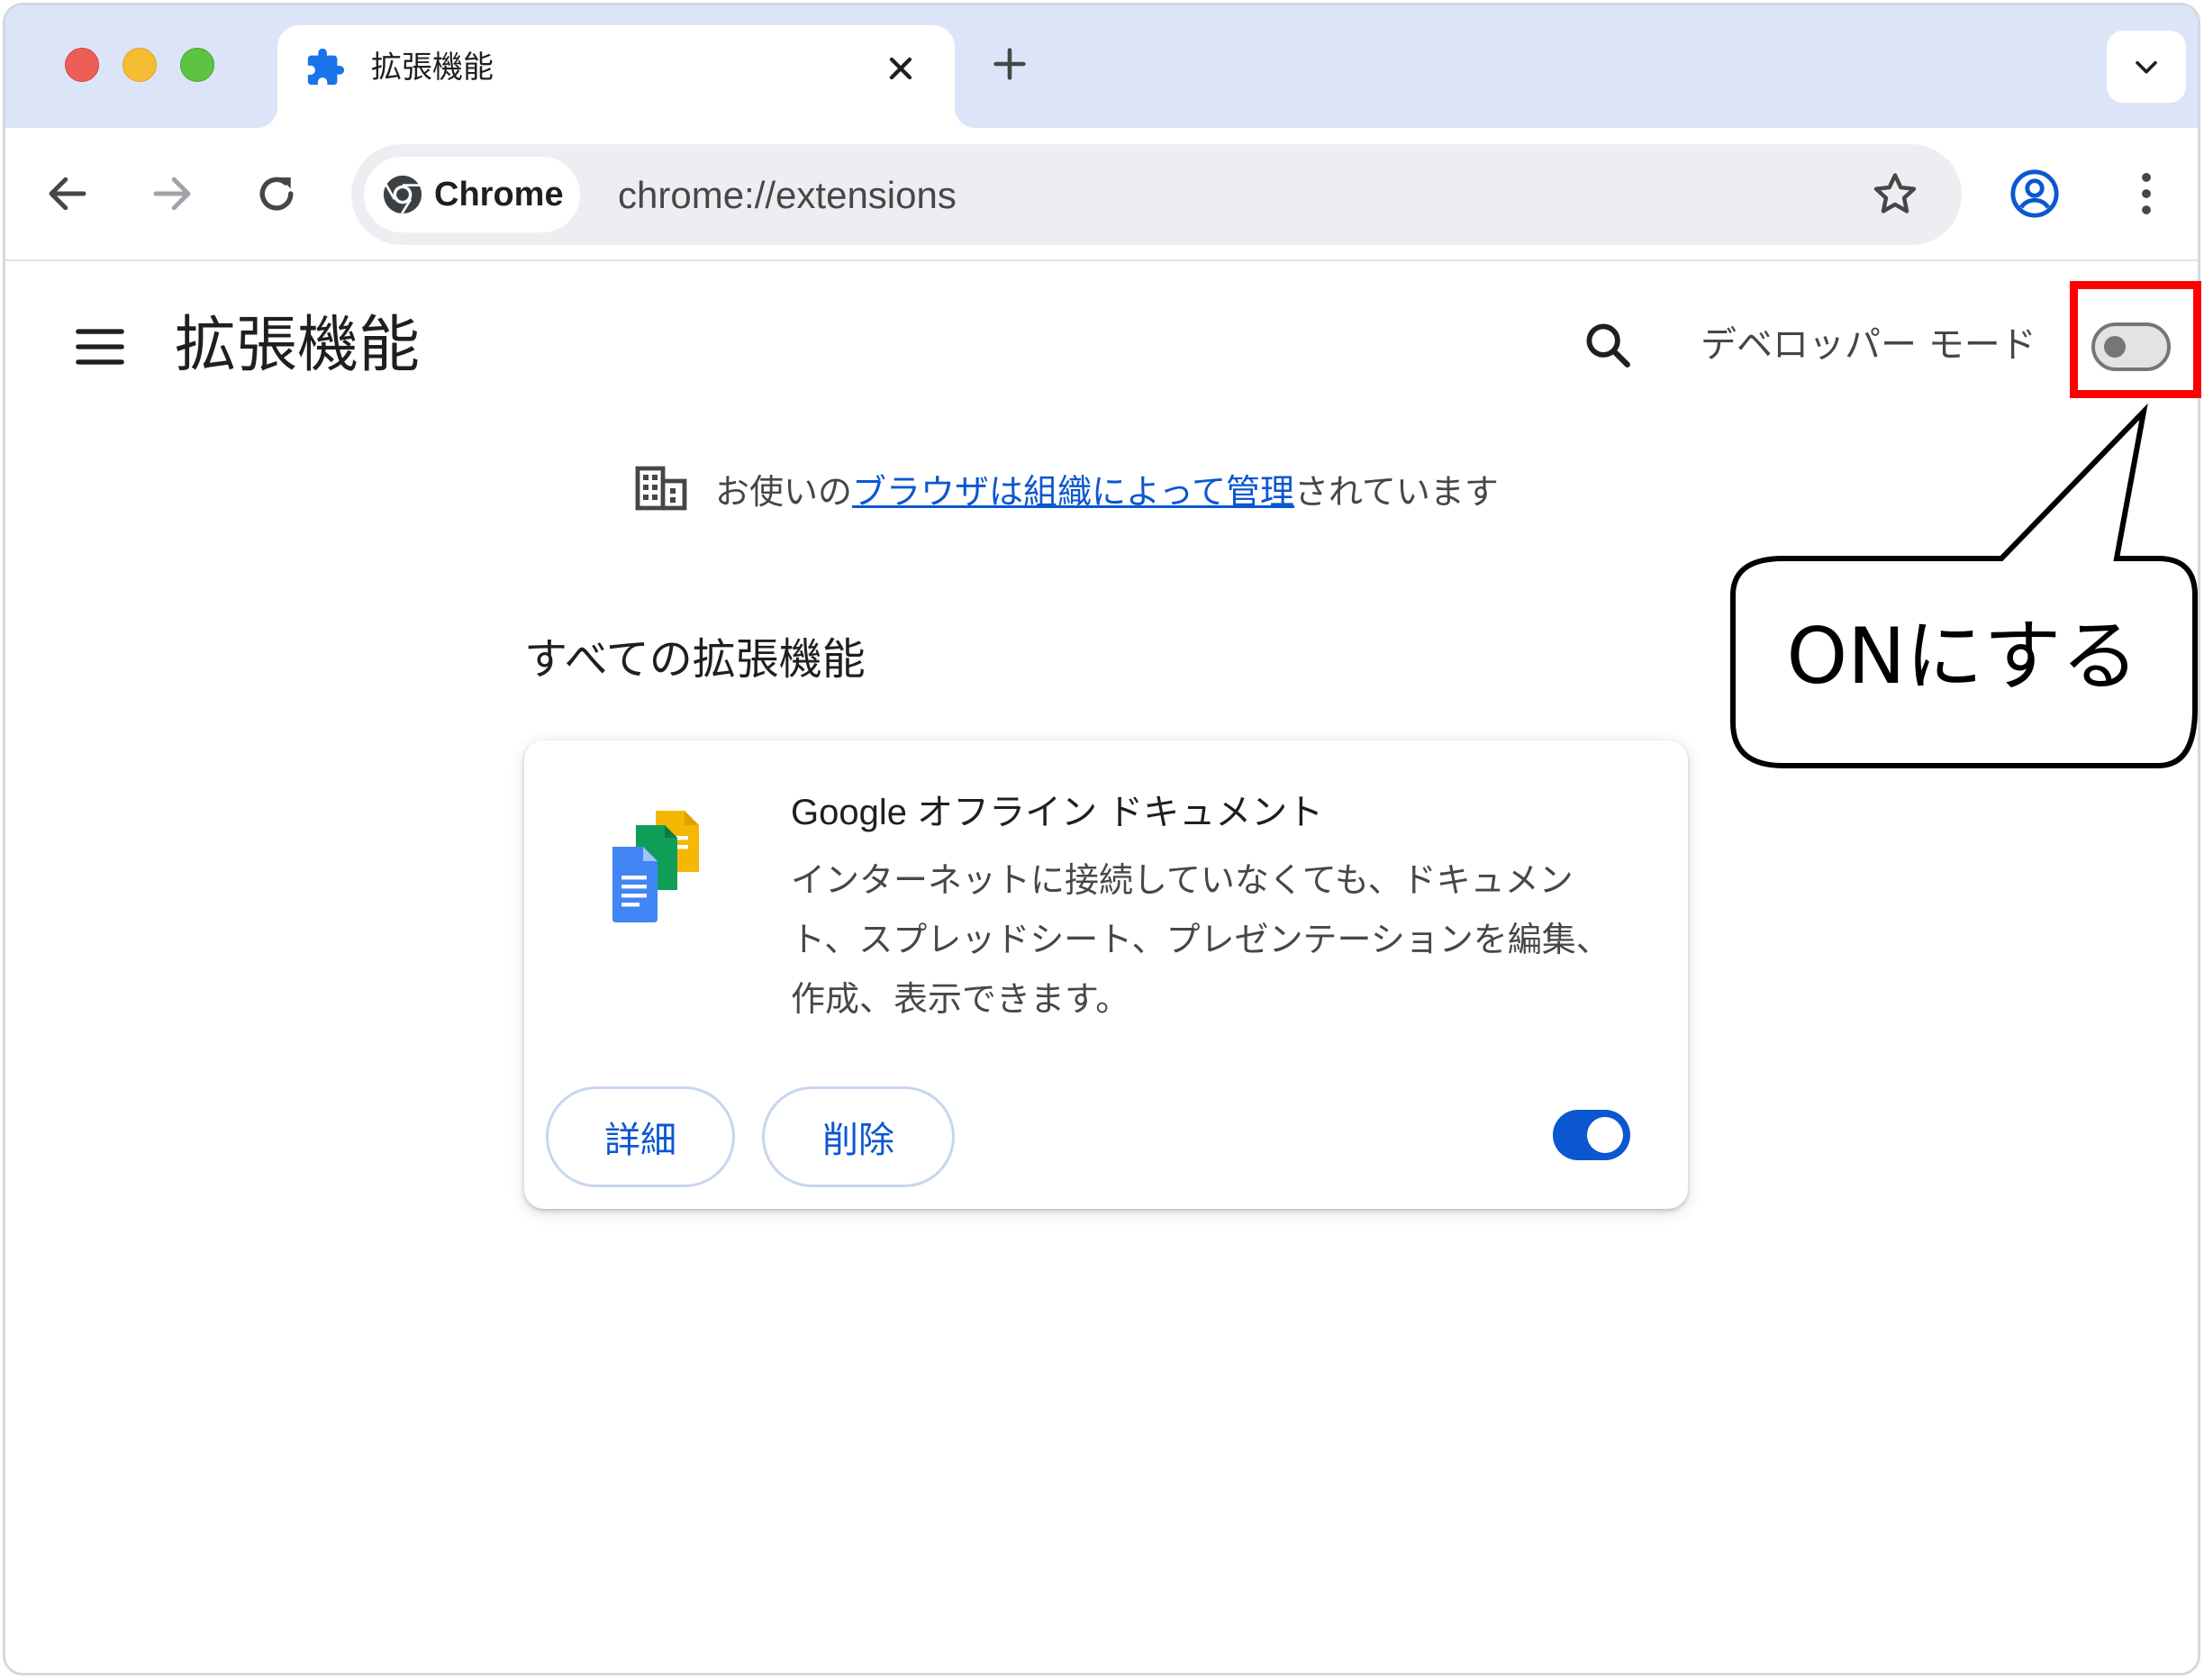  Describe the element at coordinates (641, 1137) in the screenshot. I see `details-button: 詳細` at that location.